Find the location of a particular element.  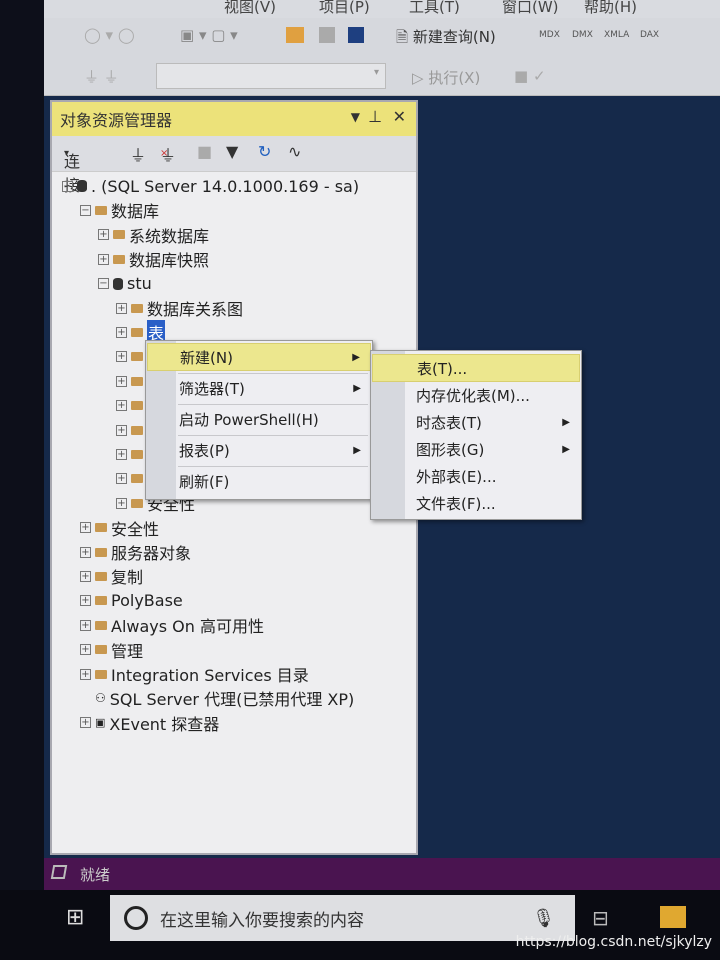

status-text: 就绪 is located at coordinates (95, 875).